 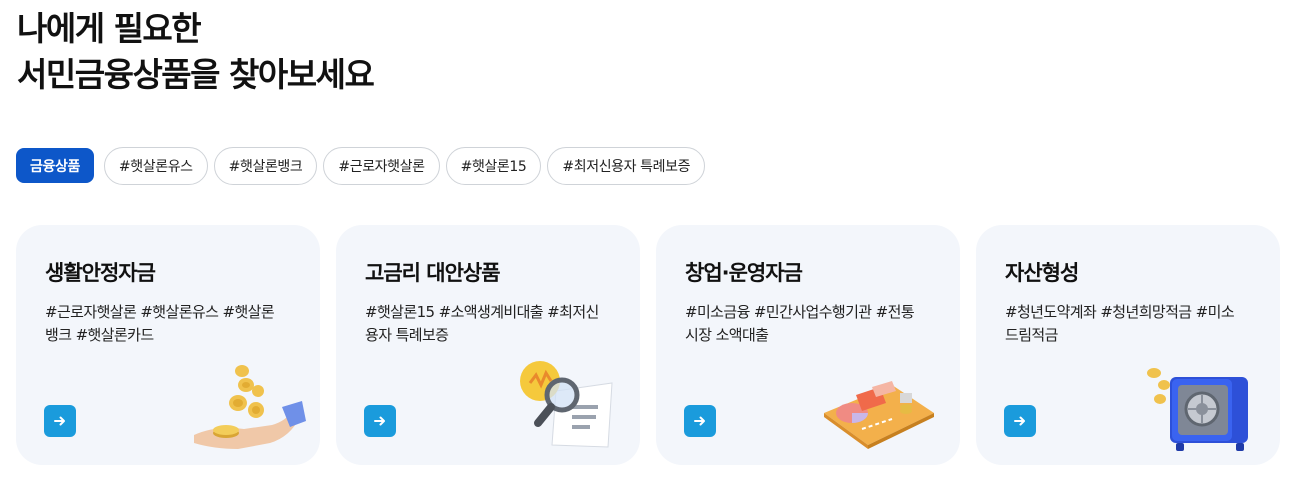 I want to click on card-tags: #근로자햇살론 #햇살론유스 #햇살론뱅크 #햇살론카드, so click(x=160, y=323).